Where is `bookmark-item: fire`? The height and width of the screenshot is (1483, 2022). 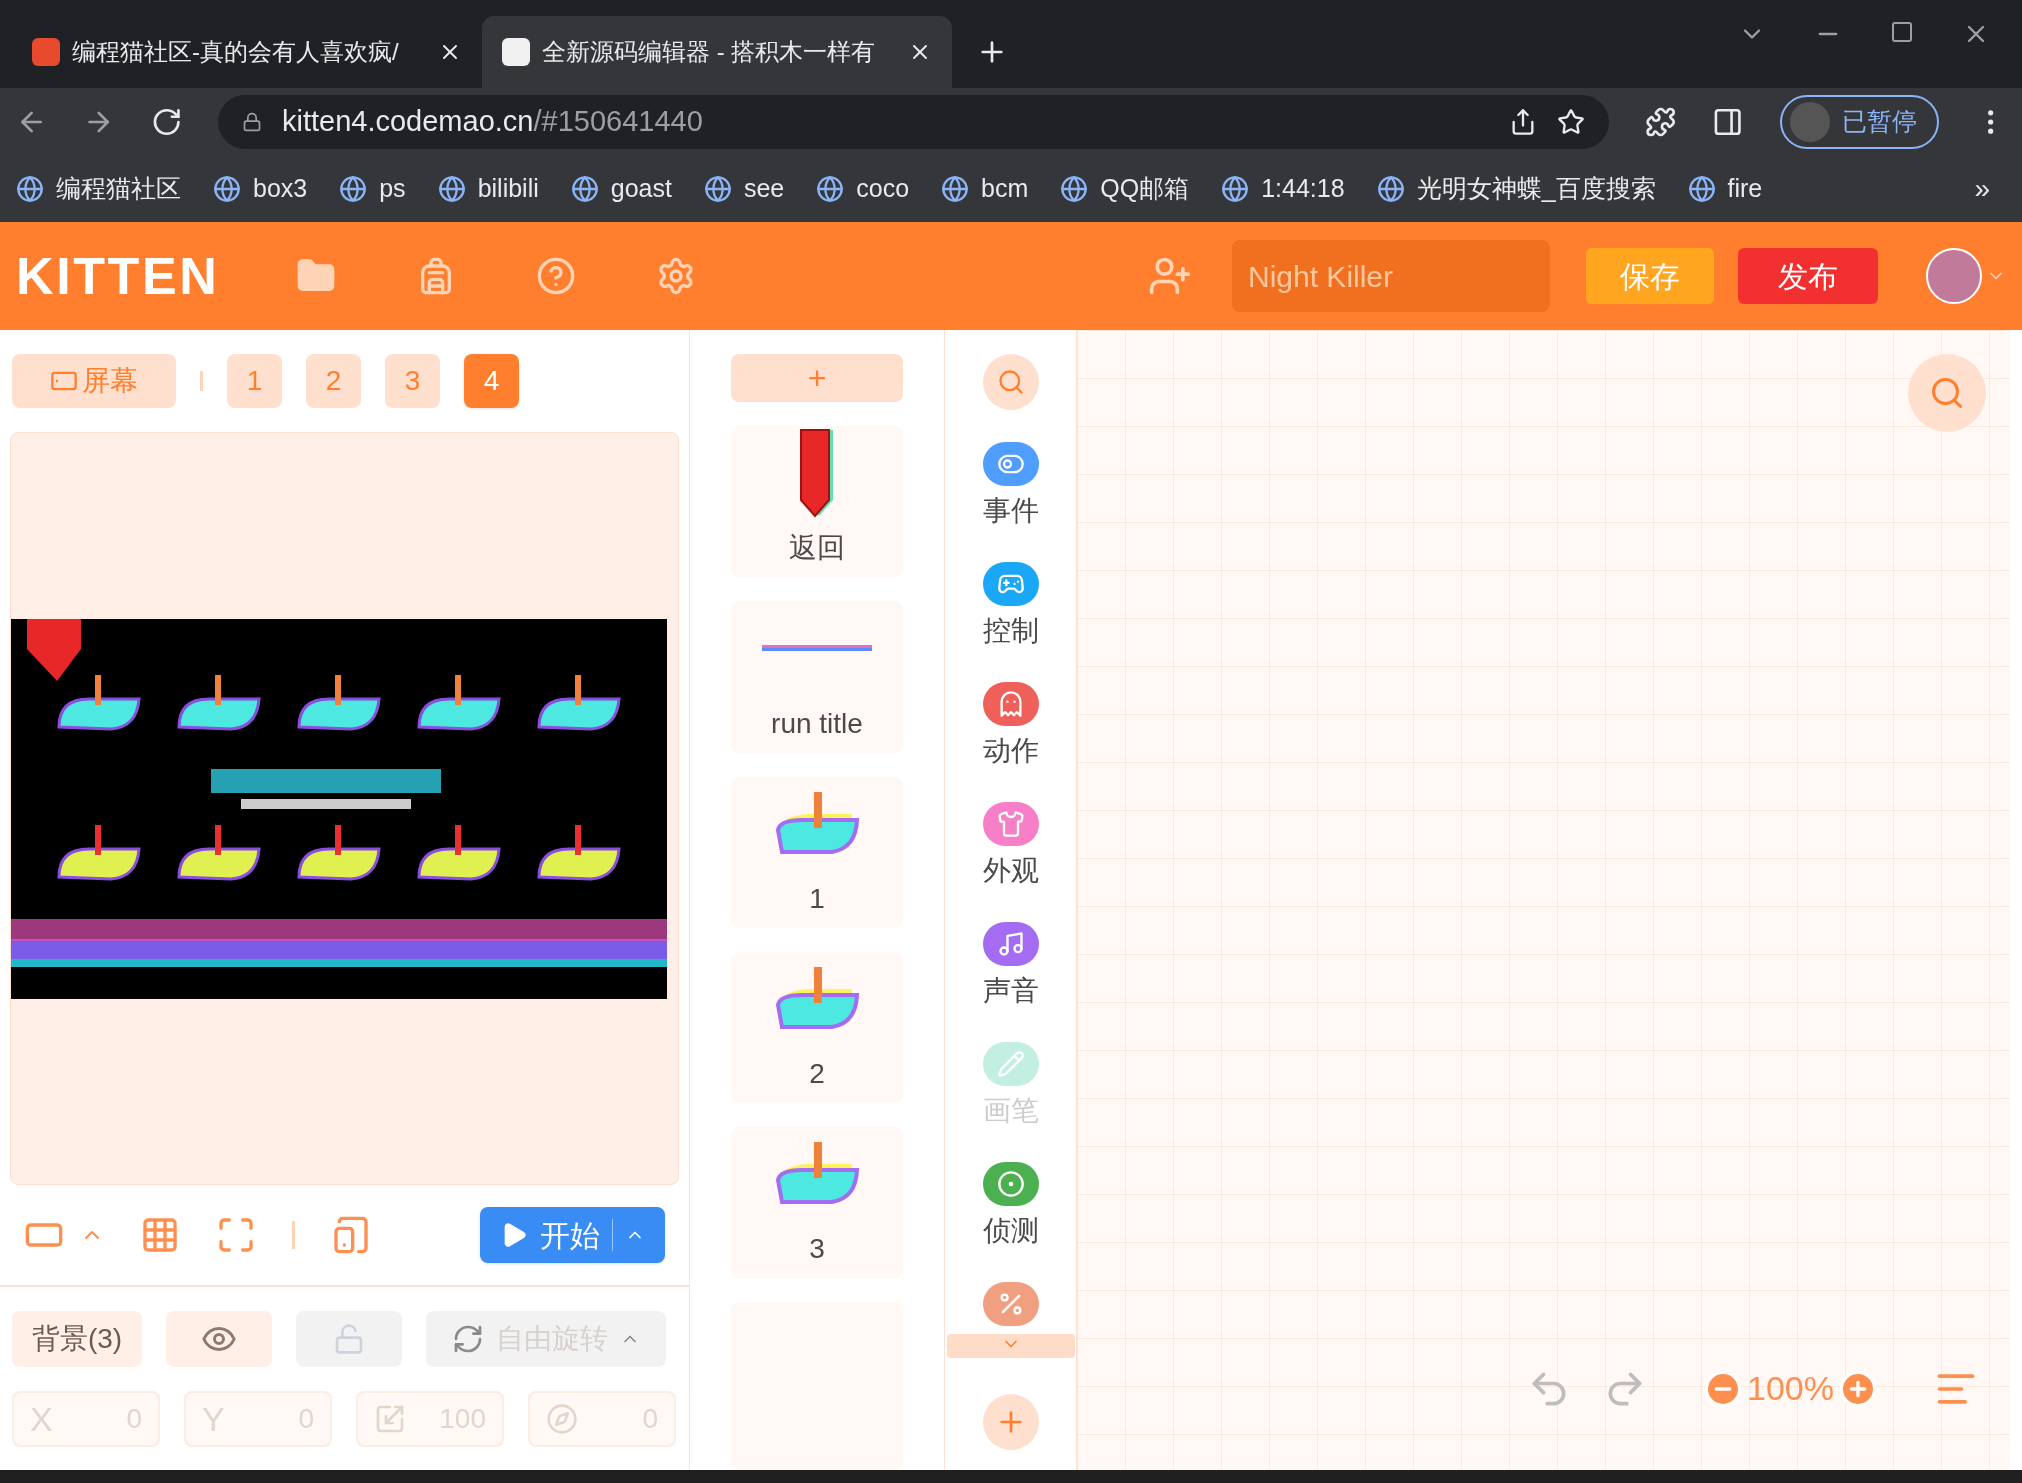
bookmark-item: fire is located at coordinates (1725, 188).